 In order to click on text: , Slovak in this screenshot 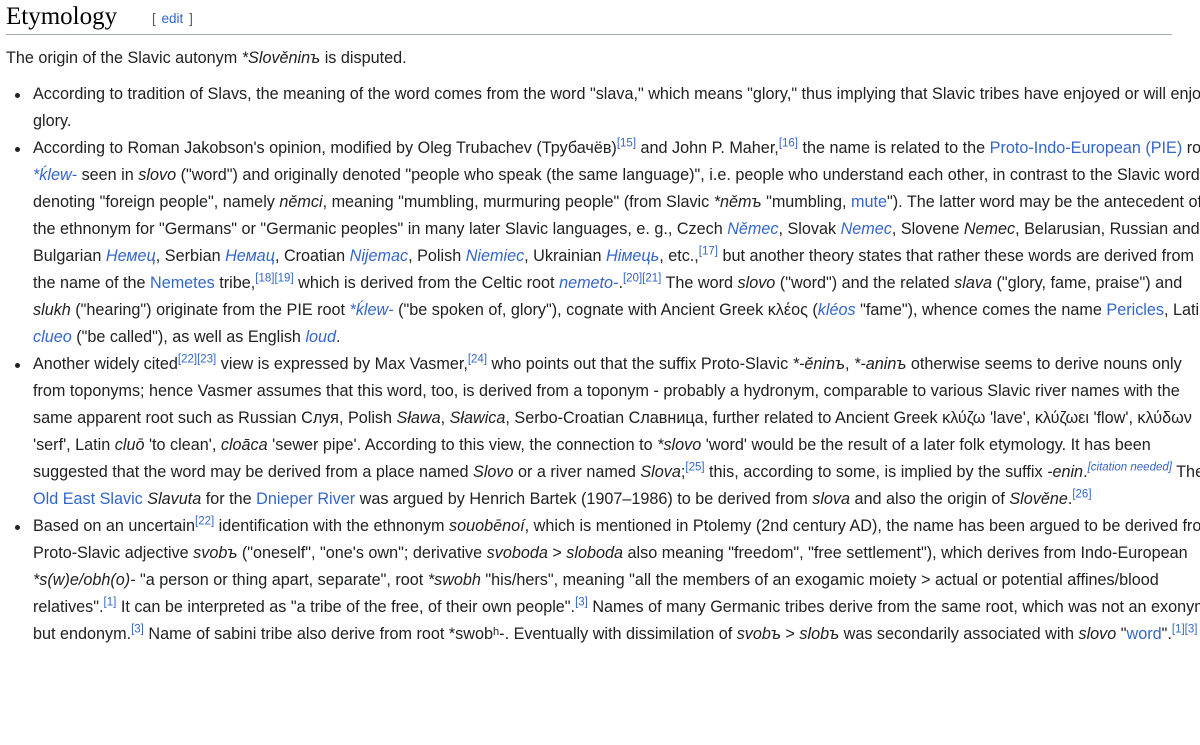, I will do `click(809, 229)`.